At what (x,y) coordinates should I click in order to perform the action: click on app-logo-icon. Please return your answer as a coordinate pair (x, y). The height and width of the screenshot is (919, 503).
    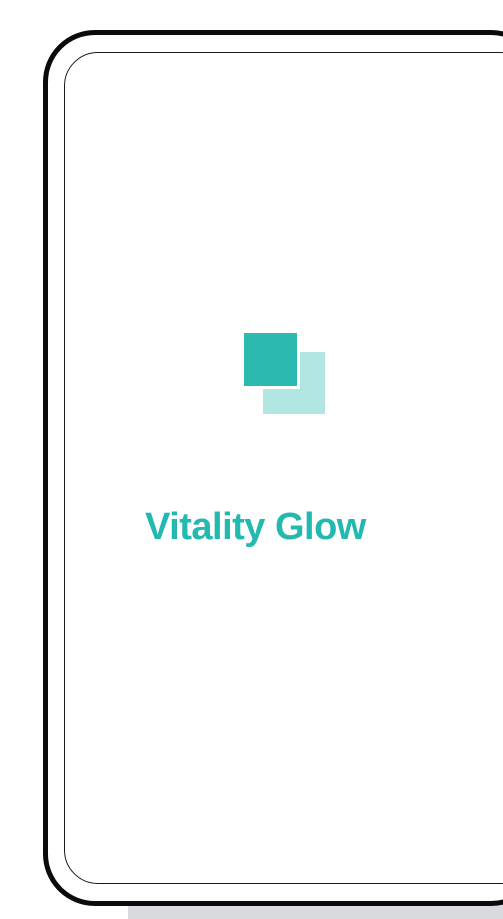
    Looking at the image, I should click on (283, 372).